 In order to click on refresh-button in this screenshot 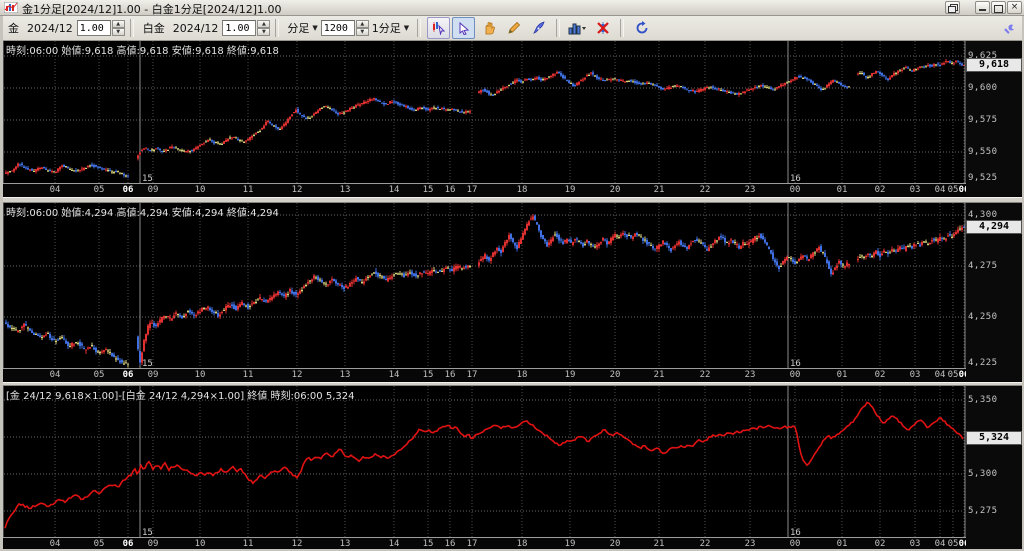, I will do `click(641, 28)`.